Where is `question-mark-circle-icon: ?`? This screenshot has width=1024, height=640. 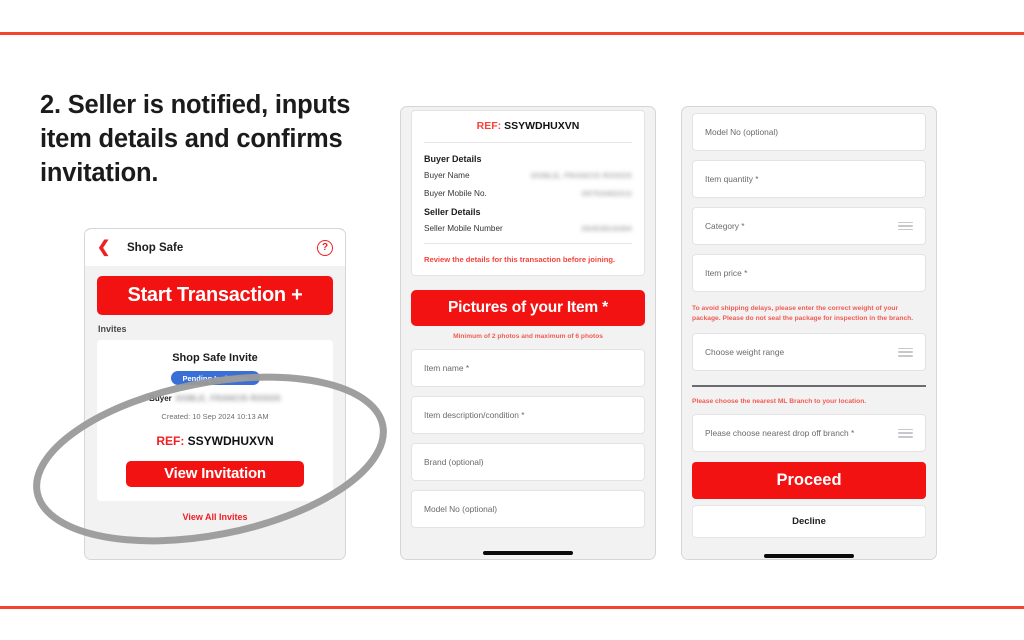 question-mark-circle-icon: ? is located at coordinates (325, 247).